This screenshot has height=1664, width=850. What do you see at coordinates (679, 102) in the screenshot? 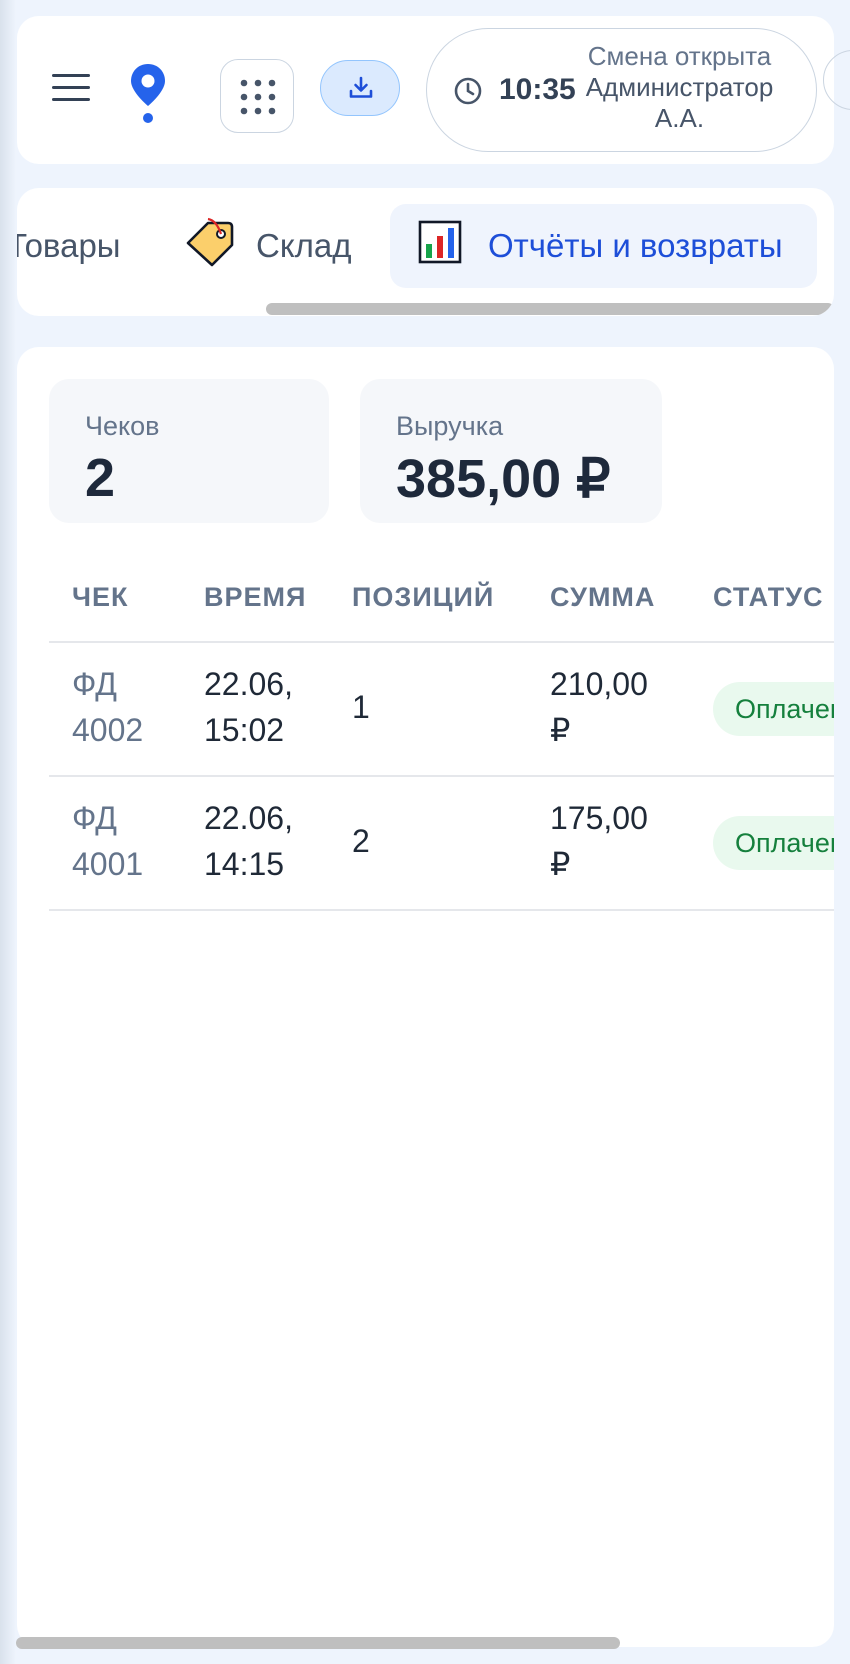
I see `user-name: Администратор А.А.` at bounding box center [679, 102].